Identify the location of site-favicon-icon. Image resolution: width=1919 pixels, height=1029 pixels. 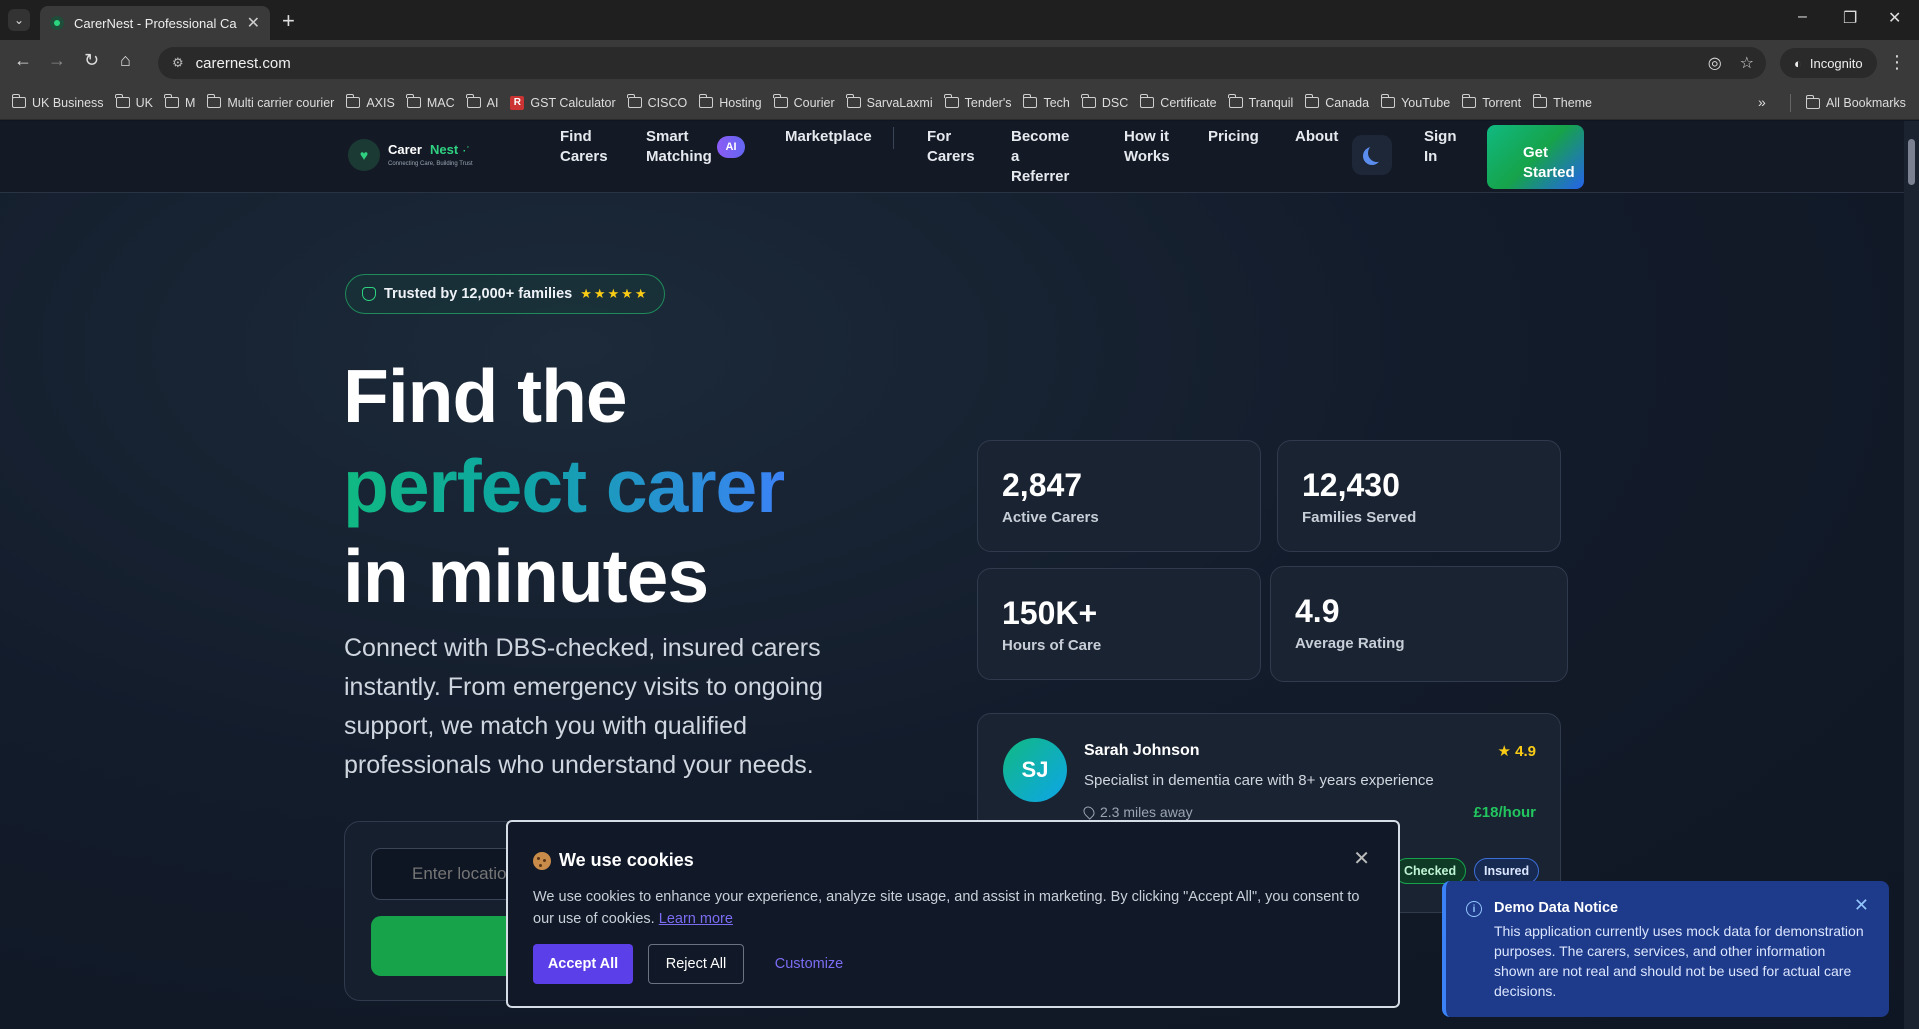
(57, 23).